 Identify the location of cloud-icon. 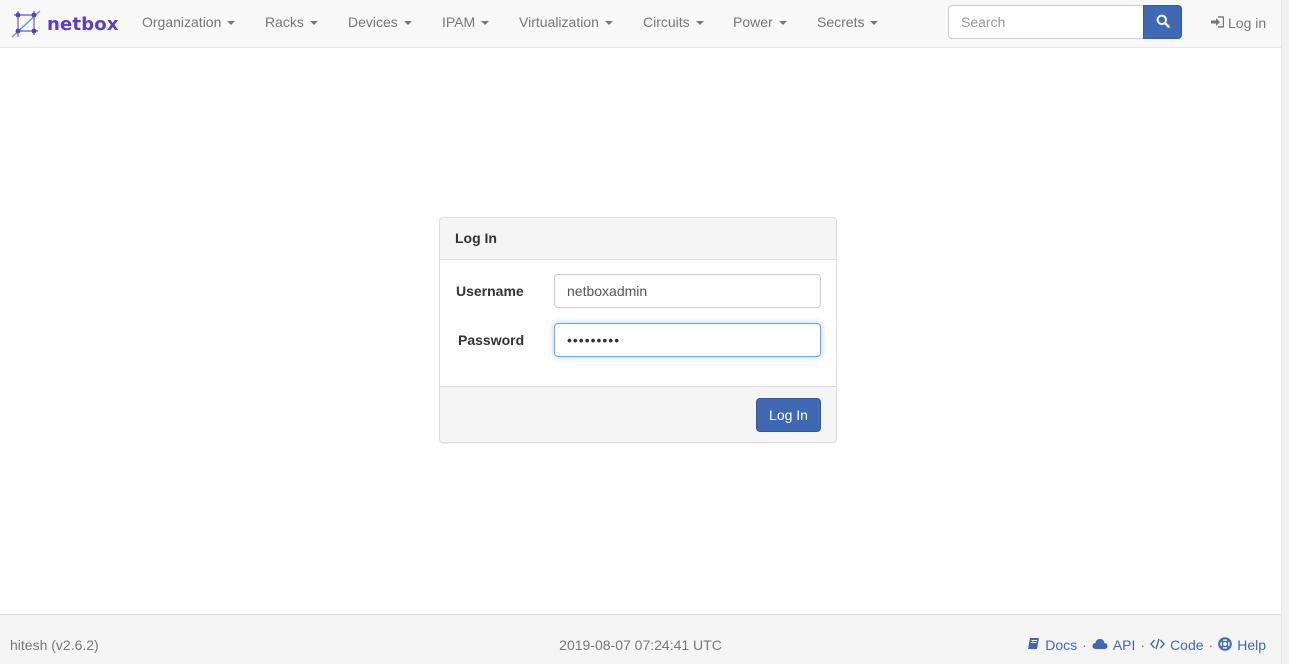
(1102, 645).